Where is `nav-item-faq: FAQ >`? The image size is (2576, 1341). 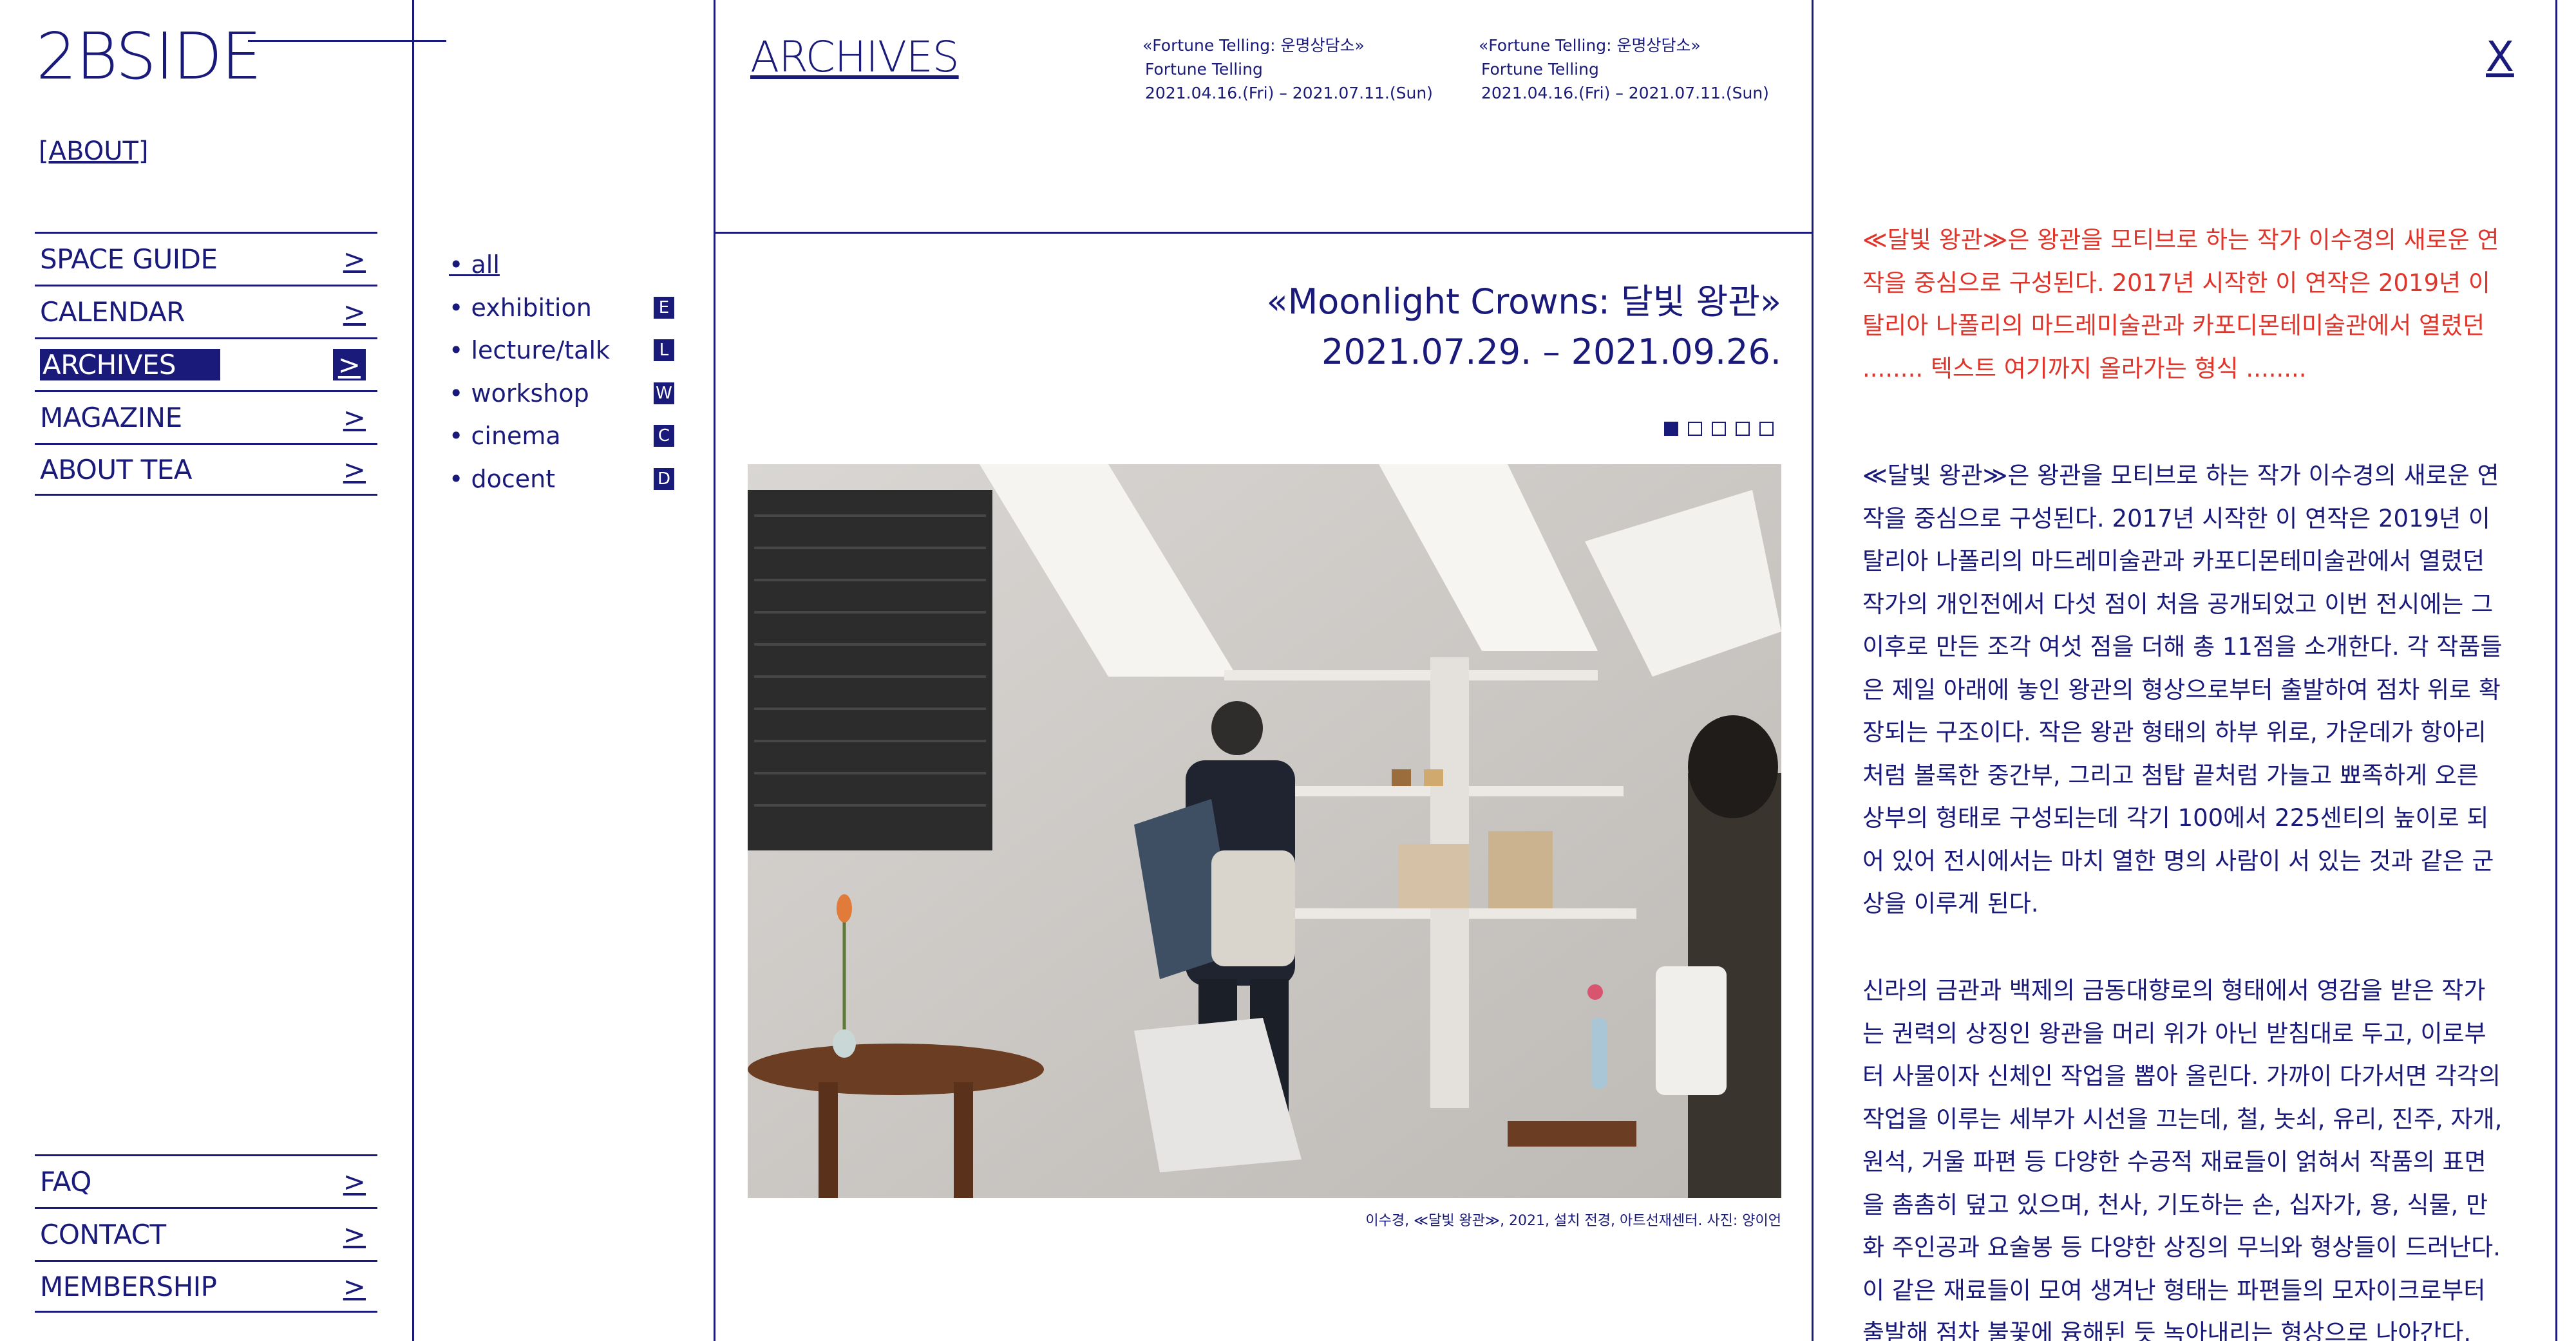 nav-item-faq: FAQ > is located at coordinates (206, 1180).